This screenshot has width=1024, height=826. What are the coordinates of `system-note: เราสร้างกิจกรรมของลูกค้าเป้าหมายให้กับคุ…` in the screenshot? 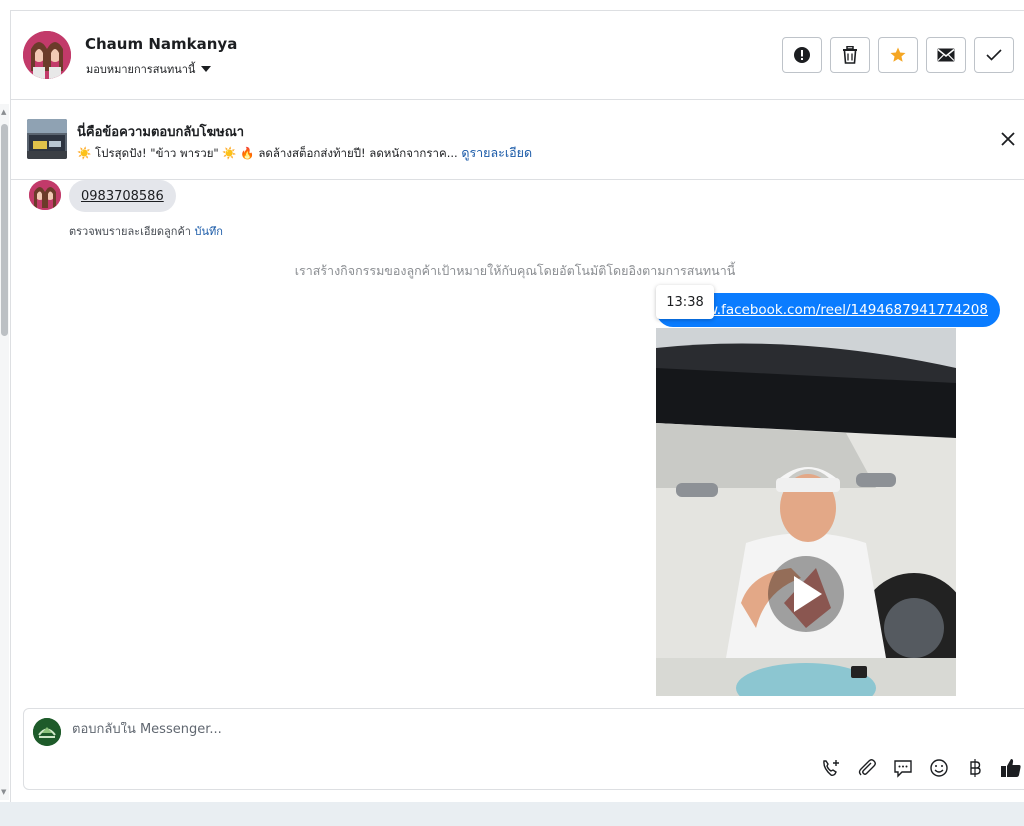 It's located at (515, 270).